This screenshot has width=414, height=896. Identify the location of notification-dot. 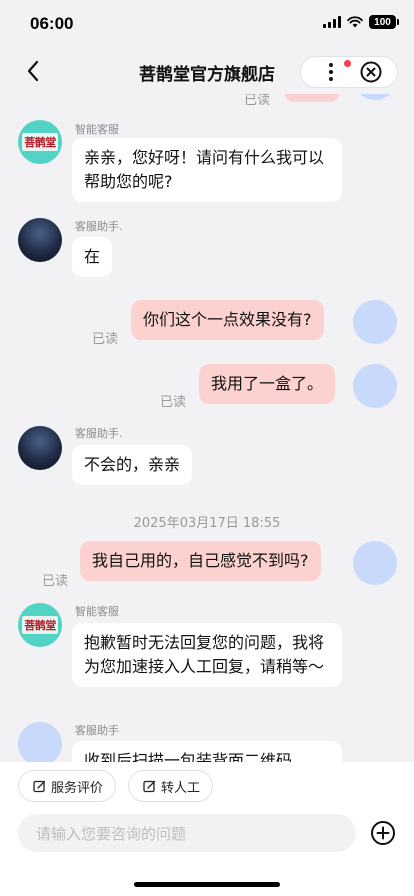
(347, 63).